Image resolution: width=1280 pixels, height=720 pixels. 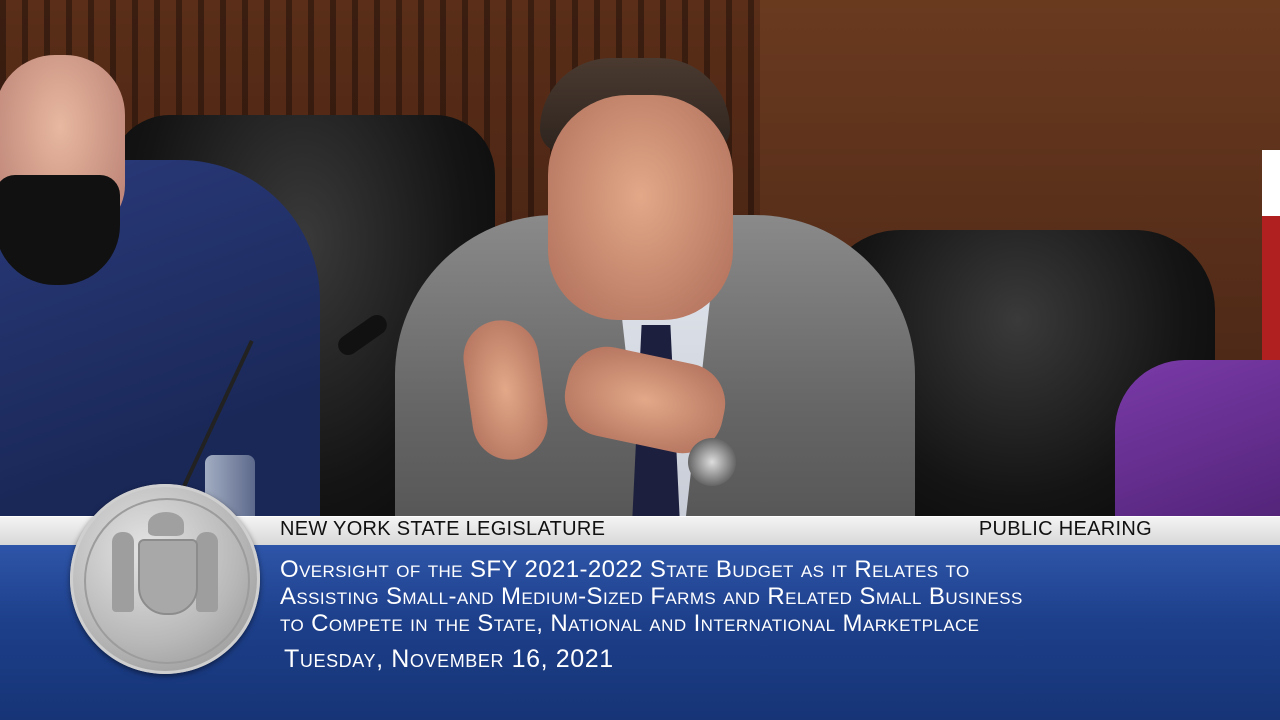 I want to click on wristwatch, so click(x=712, y=462).